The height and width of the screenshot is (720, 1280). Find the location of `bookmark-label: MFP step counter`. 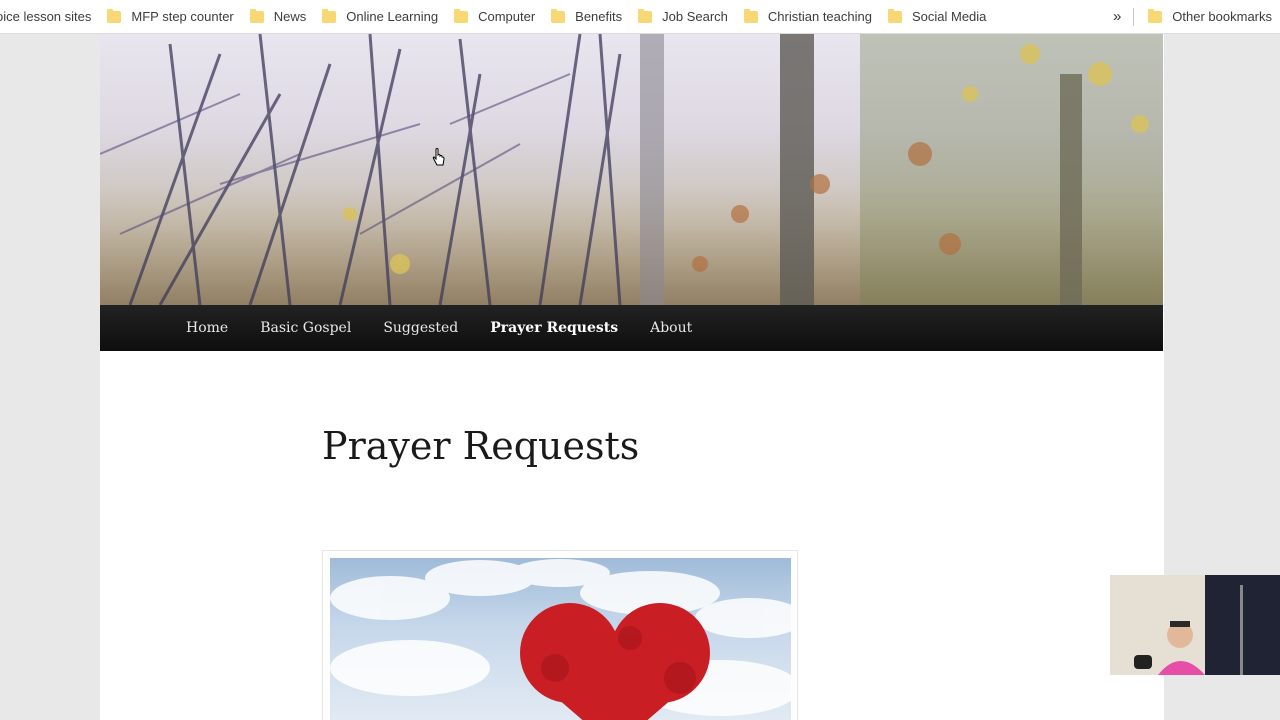

bookmark-label: MFP step counter is located at coordinates (182, 16).